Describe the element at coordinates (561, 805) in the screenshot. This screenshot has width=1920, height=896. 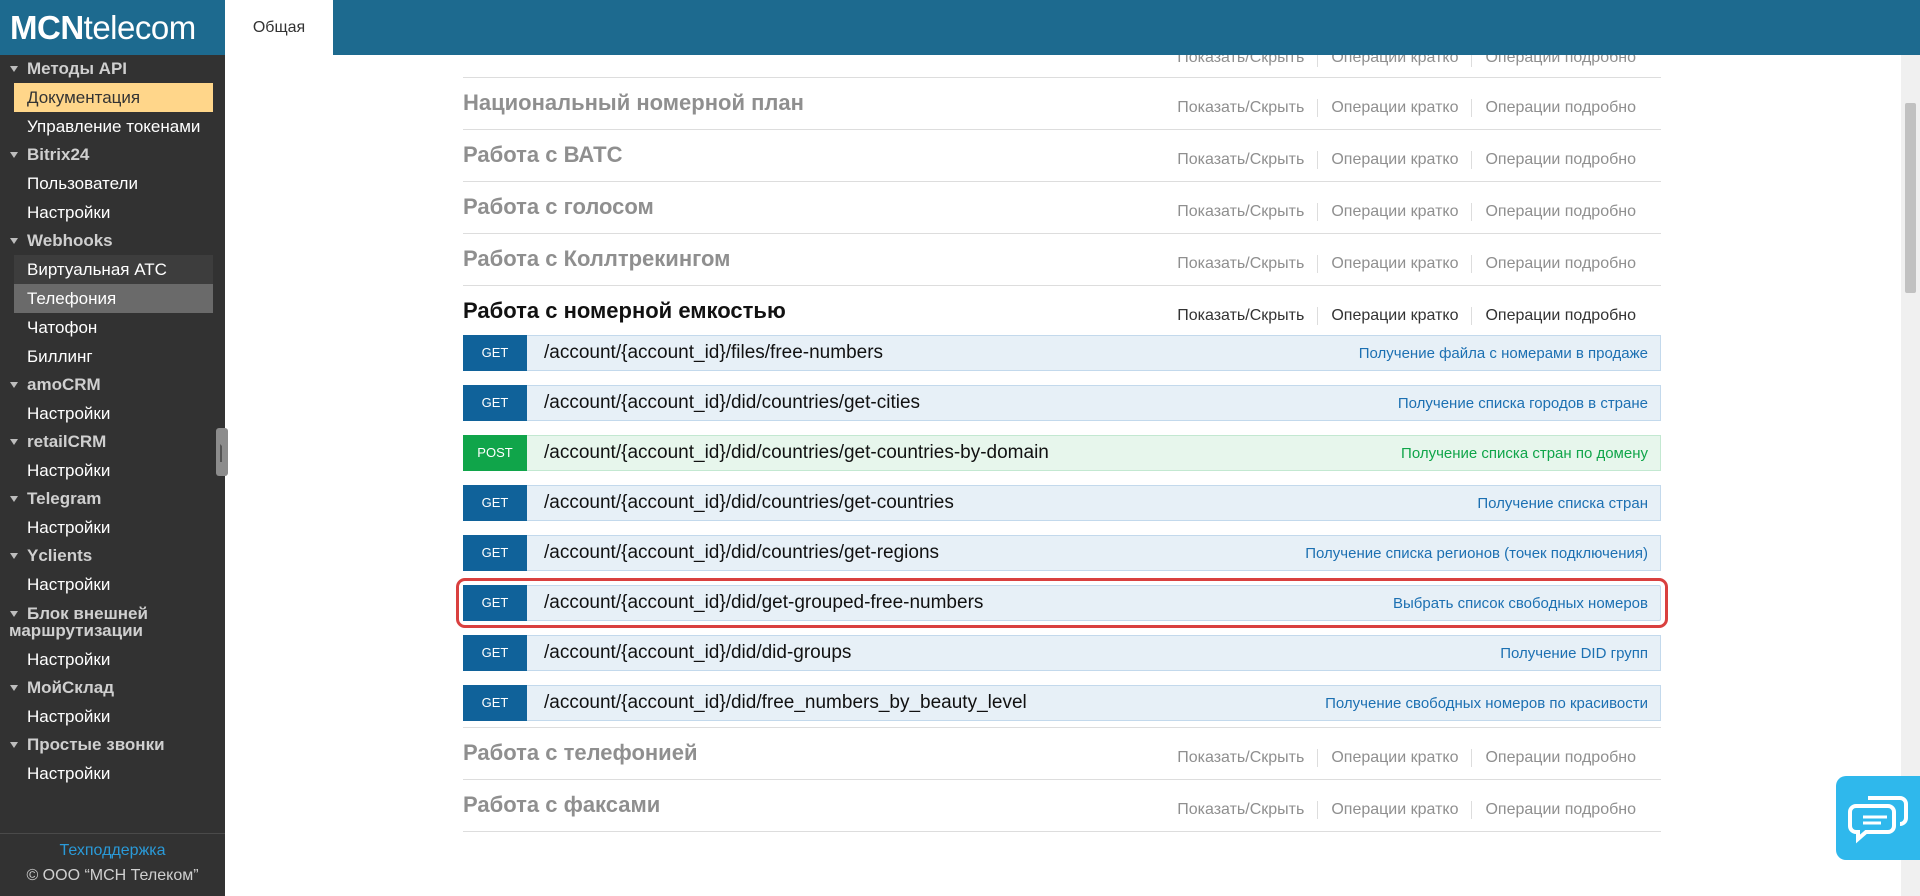
I see `section-title: Работа с факсами` at that location.